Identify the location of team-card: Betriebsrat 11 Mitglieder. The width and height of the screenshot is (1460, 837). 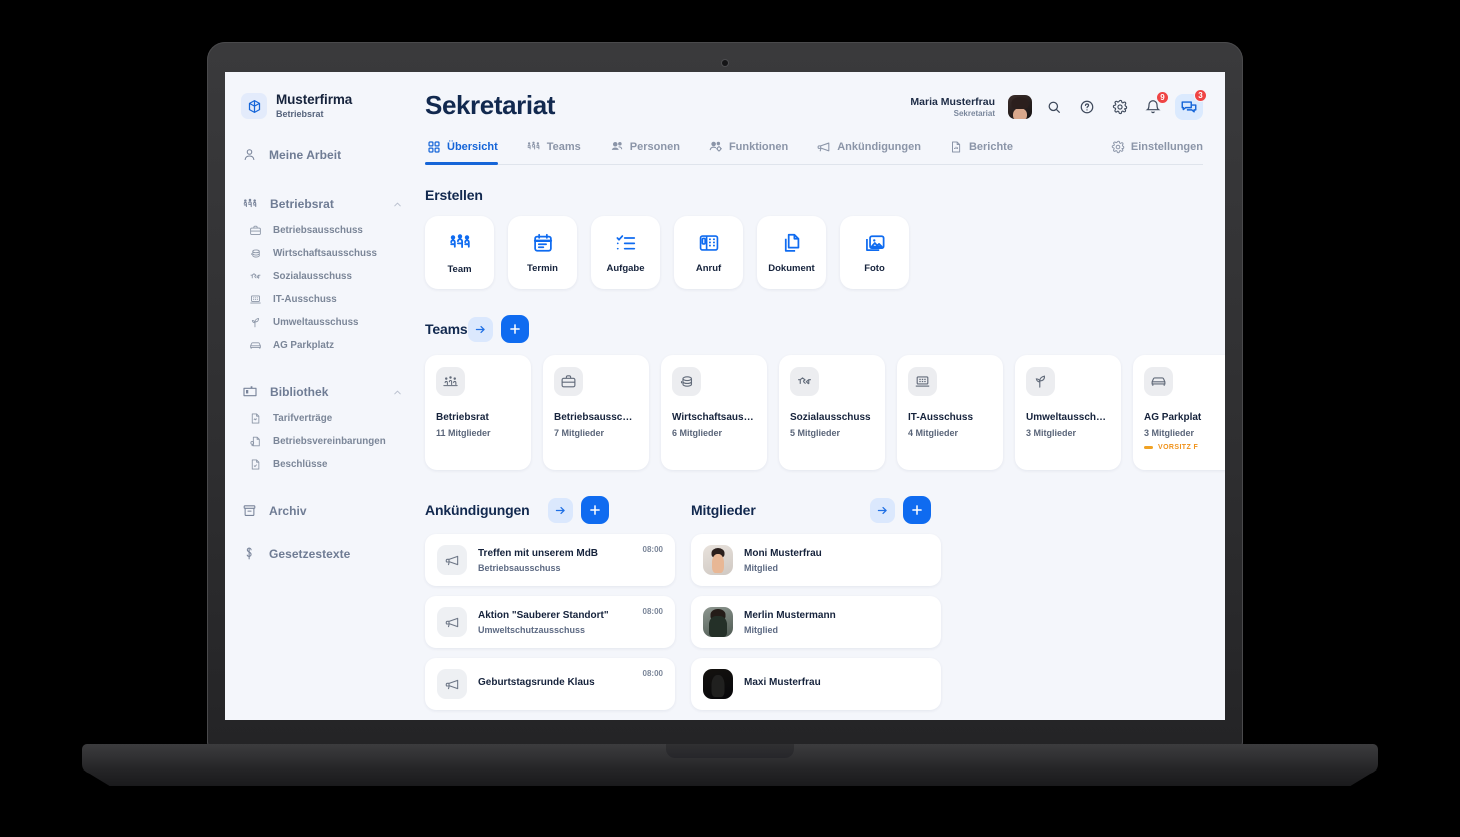
(478, 412).